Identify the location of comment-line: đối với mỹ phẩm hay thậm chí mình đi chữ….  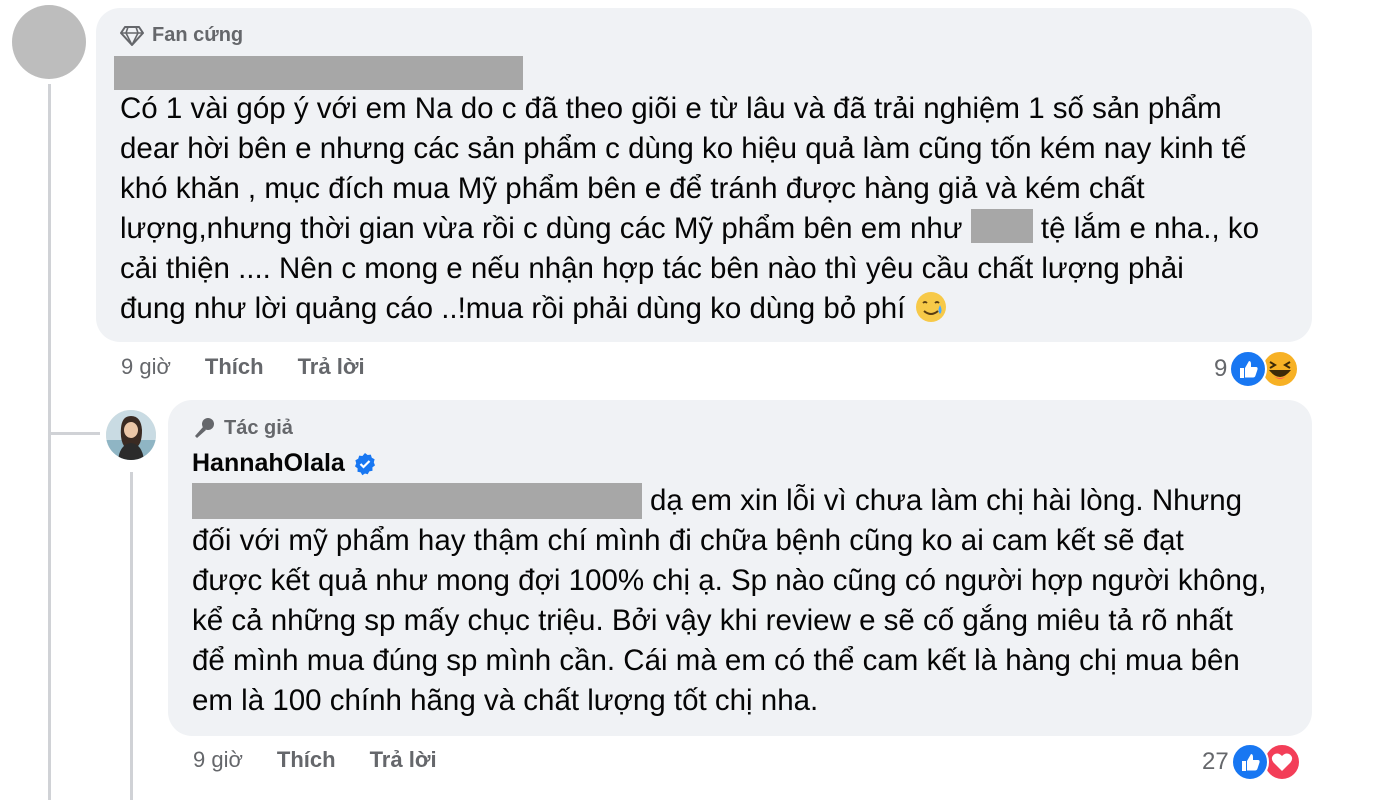
(688, 540).